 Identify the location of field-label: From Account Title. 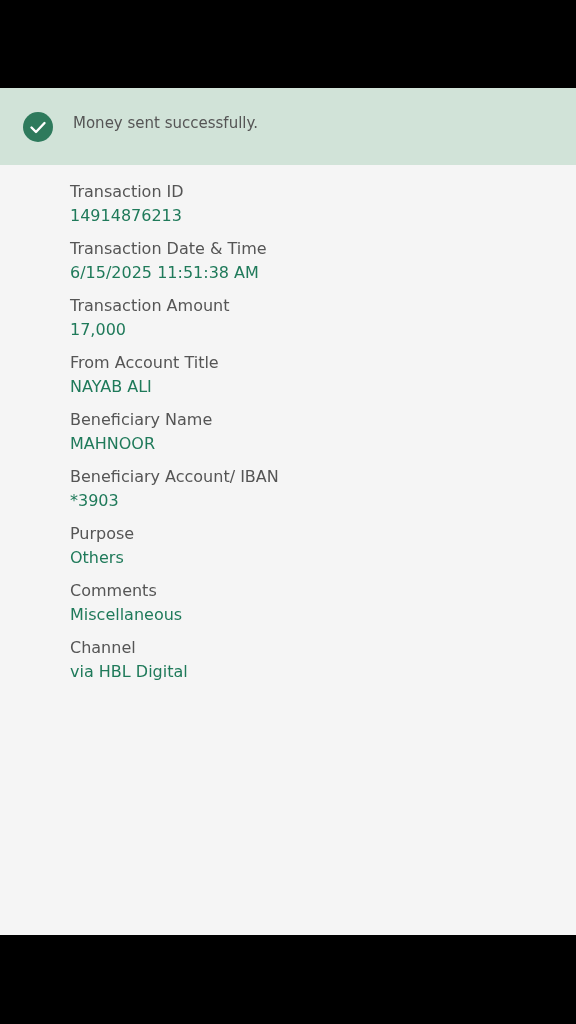
(145, 362).